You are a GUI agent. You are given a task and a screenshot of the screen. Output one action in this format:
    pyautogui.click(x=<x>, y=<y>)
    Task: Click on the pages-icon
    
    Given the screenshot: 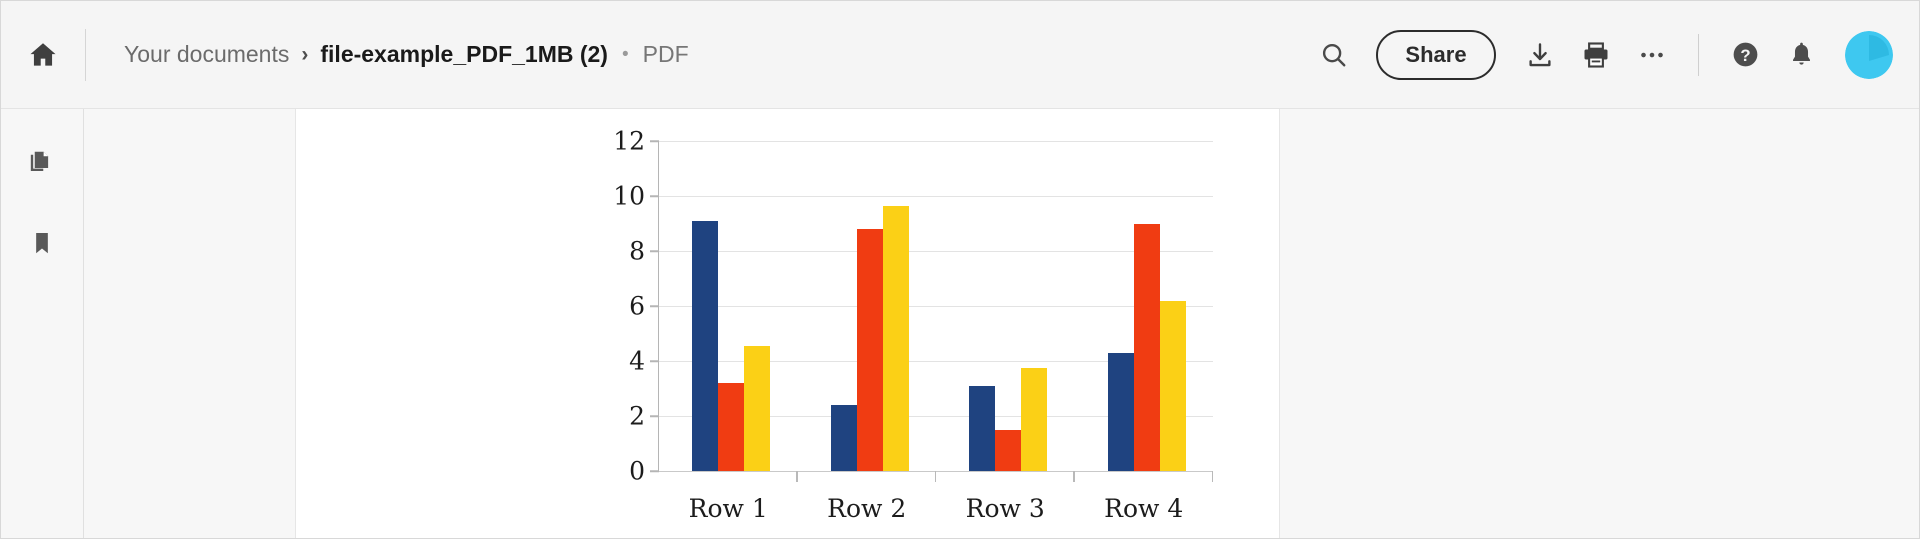 What is the action you would take?
    pyautogui.click(x=42, y=161)
    